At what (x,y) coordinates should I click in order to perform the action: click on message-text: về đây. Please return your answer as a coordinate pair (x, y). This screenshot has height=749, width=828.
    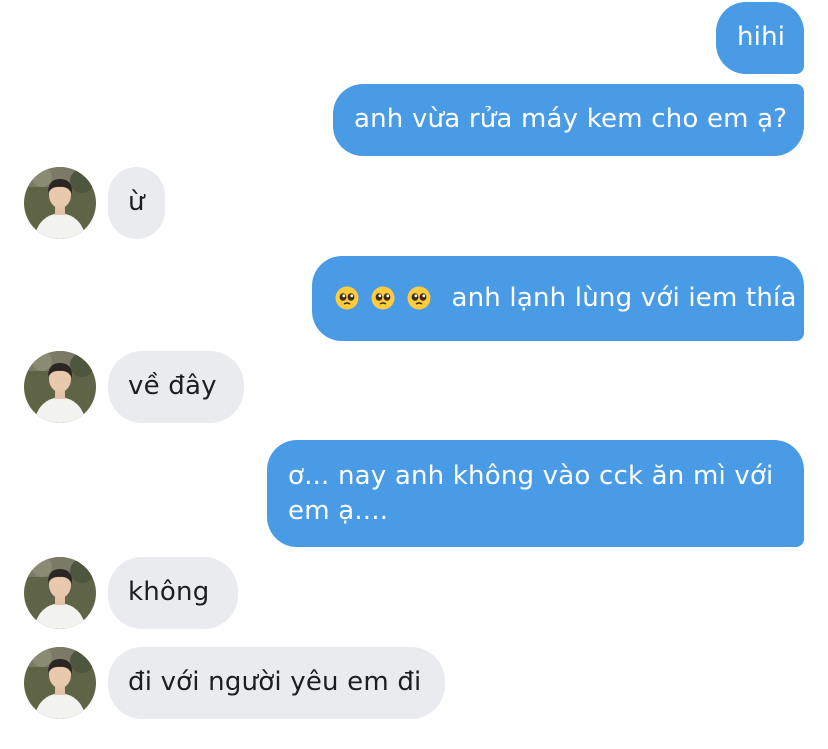
    Looking at the image, I should click on (172, 386).